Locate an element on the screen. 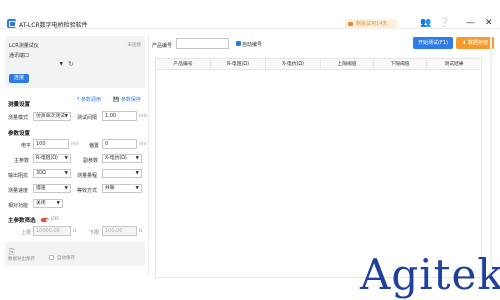 The height and width of the screenshot is (300, 500). product-input is located at coordinates (202, 43).